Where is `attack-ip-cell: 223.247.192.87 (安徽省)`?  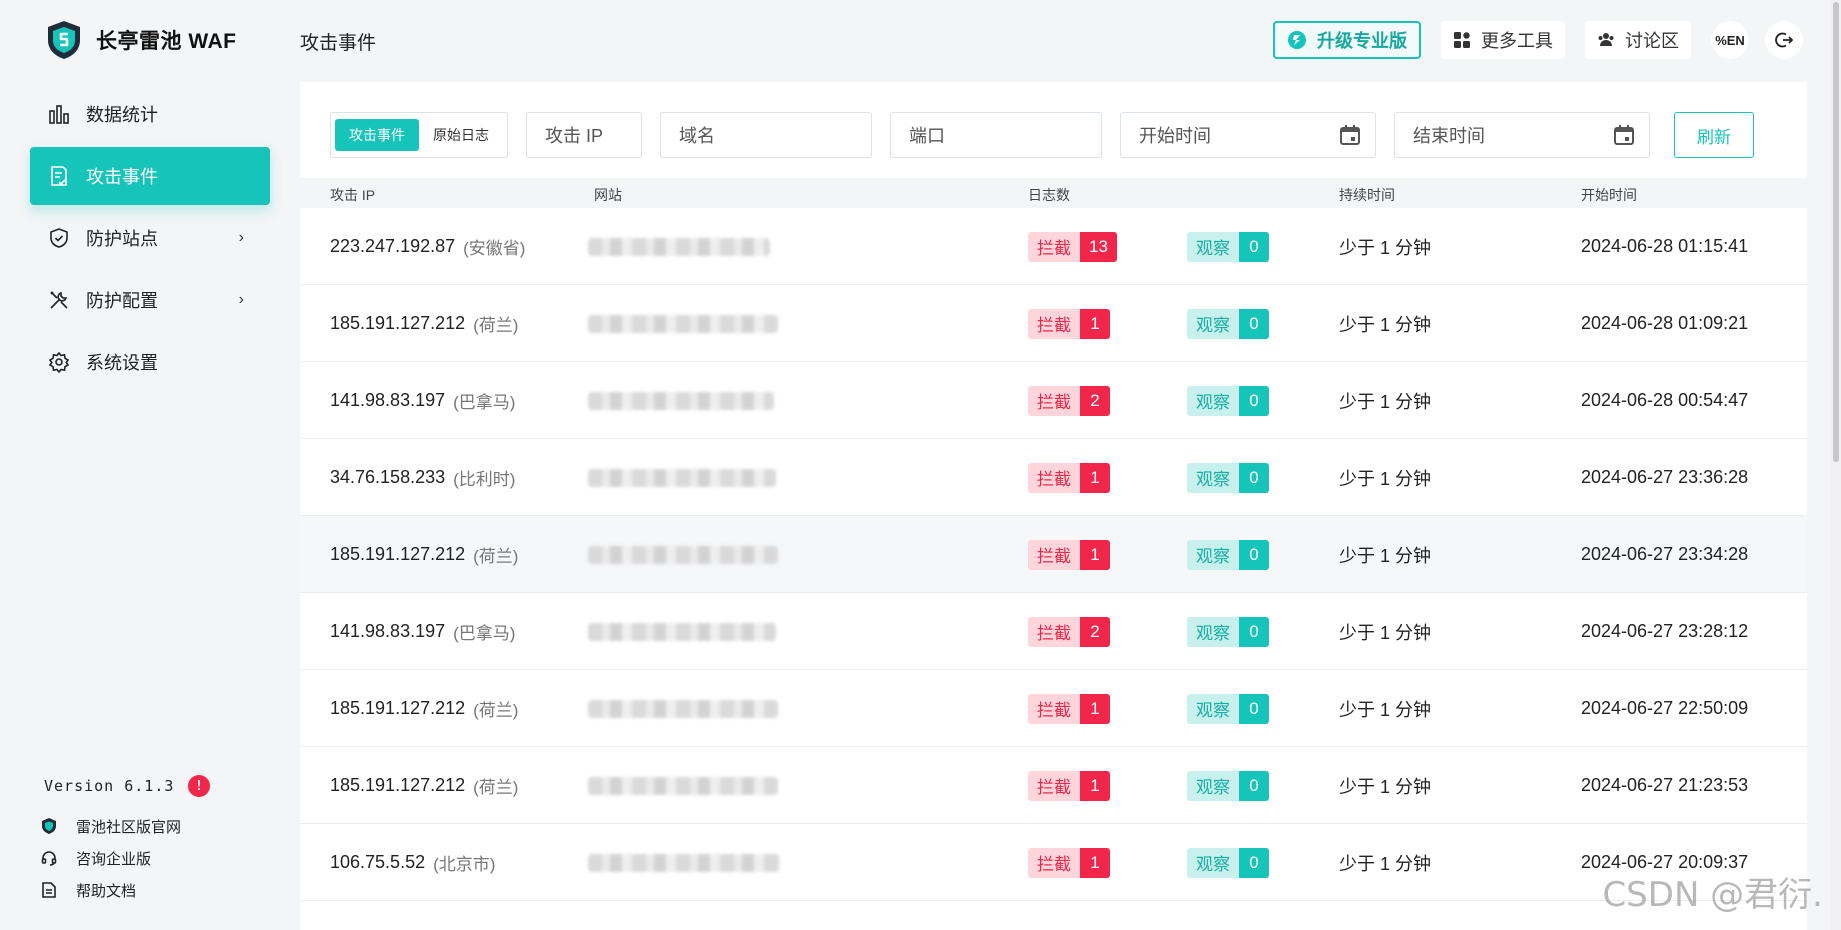
attack-ip-cell: 223.247.192.87 (安徽省) is located at coordinates (427, 246).